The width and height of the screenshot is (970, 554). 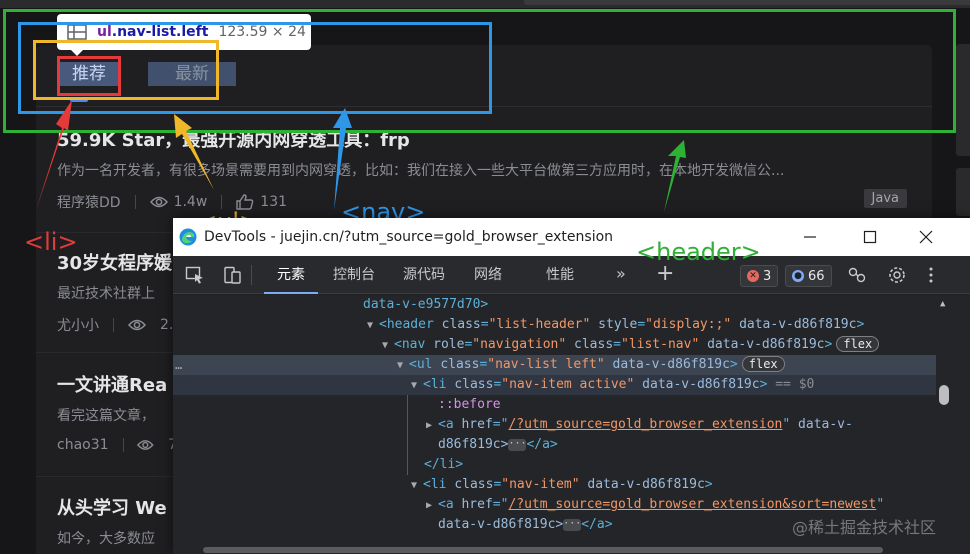 What do you see at coordinates (117, 412) in the screenshot?
I see `article-item: 一文讲通Rea 看完这篇文章， chao31 7` at bounding box center [117, 412].